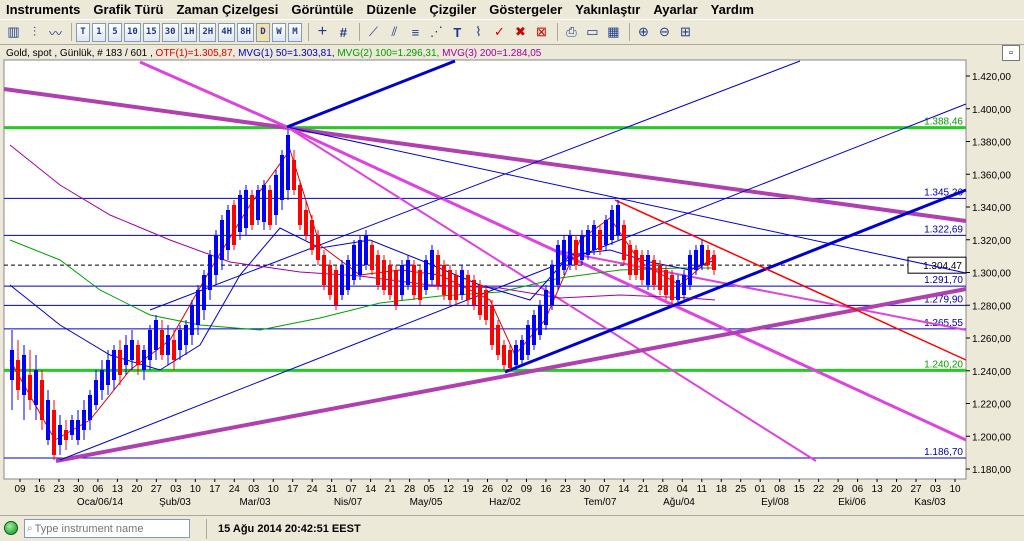  I want to click on day-tick-label: 03, so click(254, 489).